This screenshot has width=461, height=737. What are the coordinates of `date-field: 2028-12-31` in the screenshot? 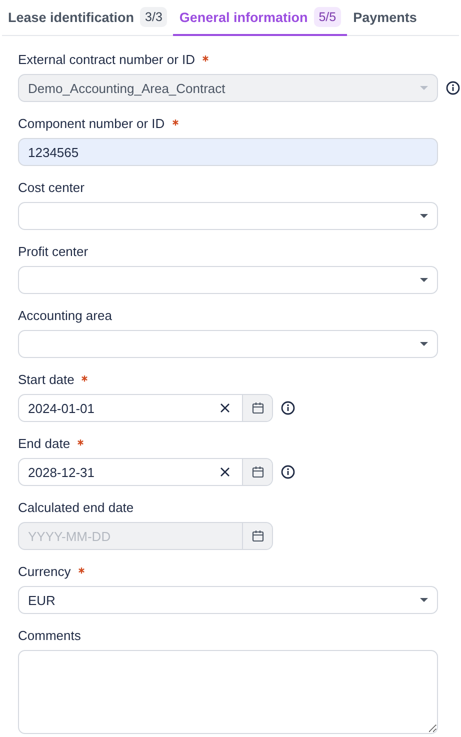 It's located at (145, 472).